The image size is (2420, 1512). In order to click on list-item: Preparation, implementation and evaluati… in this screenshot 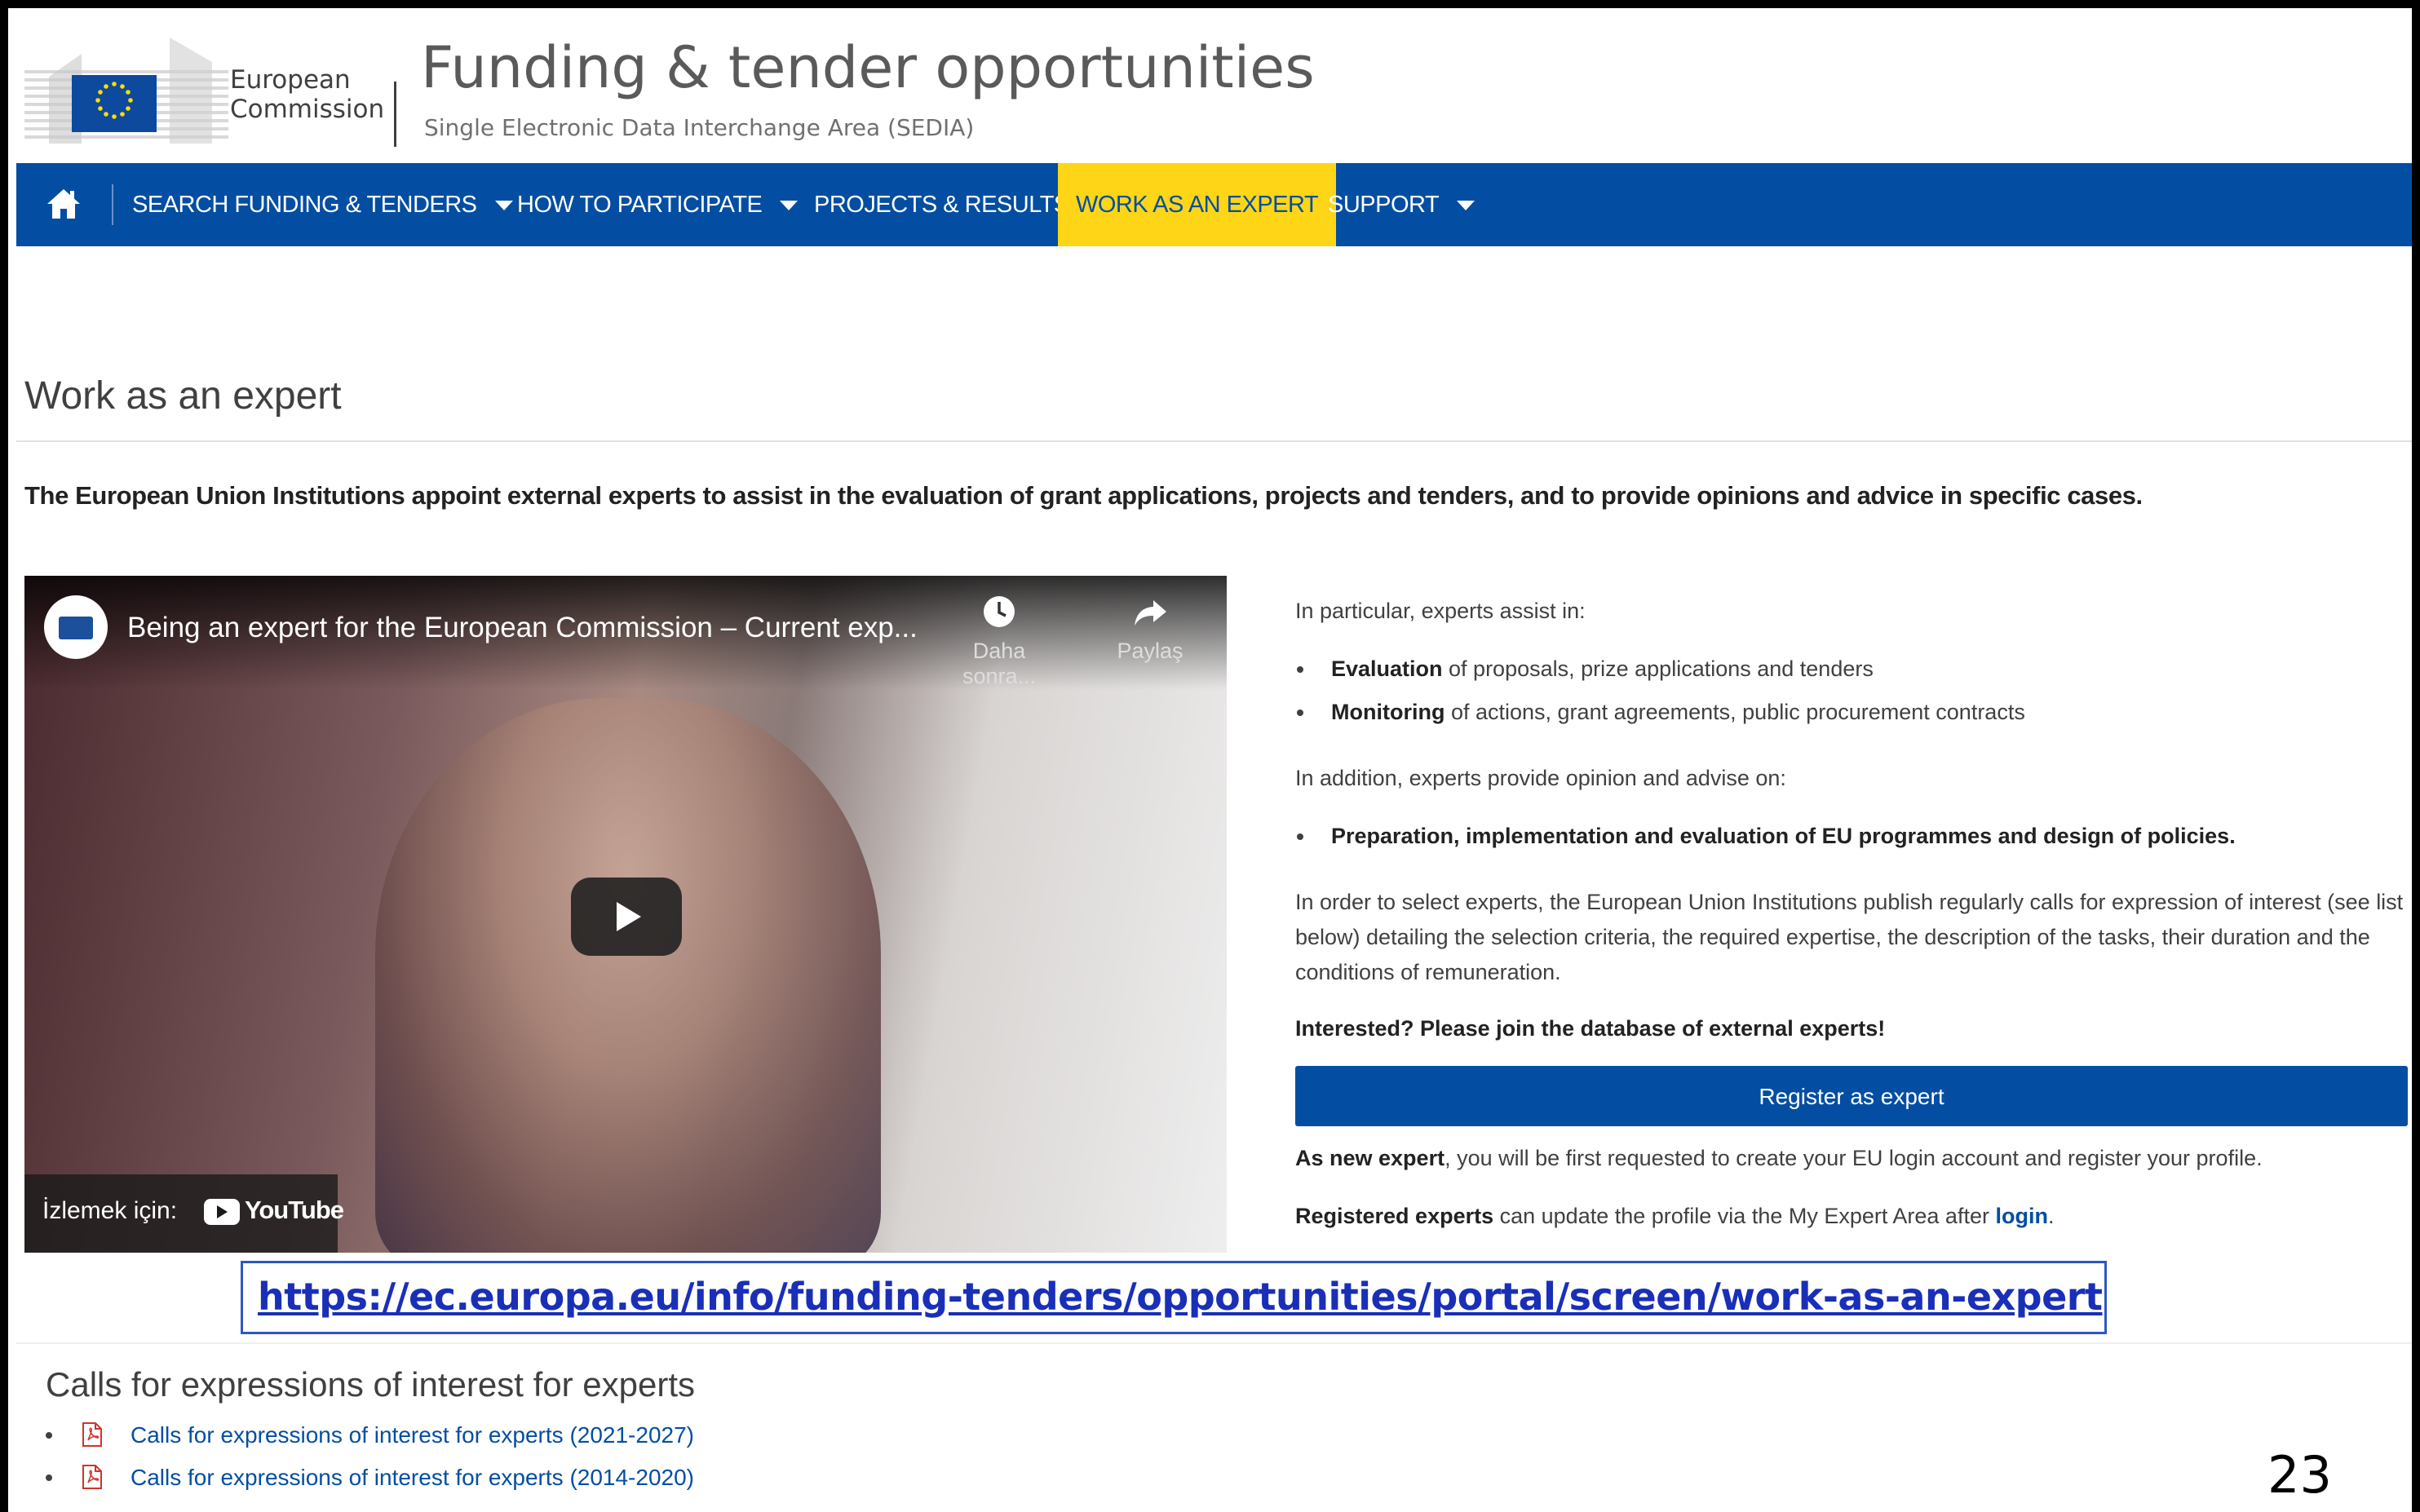, I will do `click(1851, 837)`.